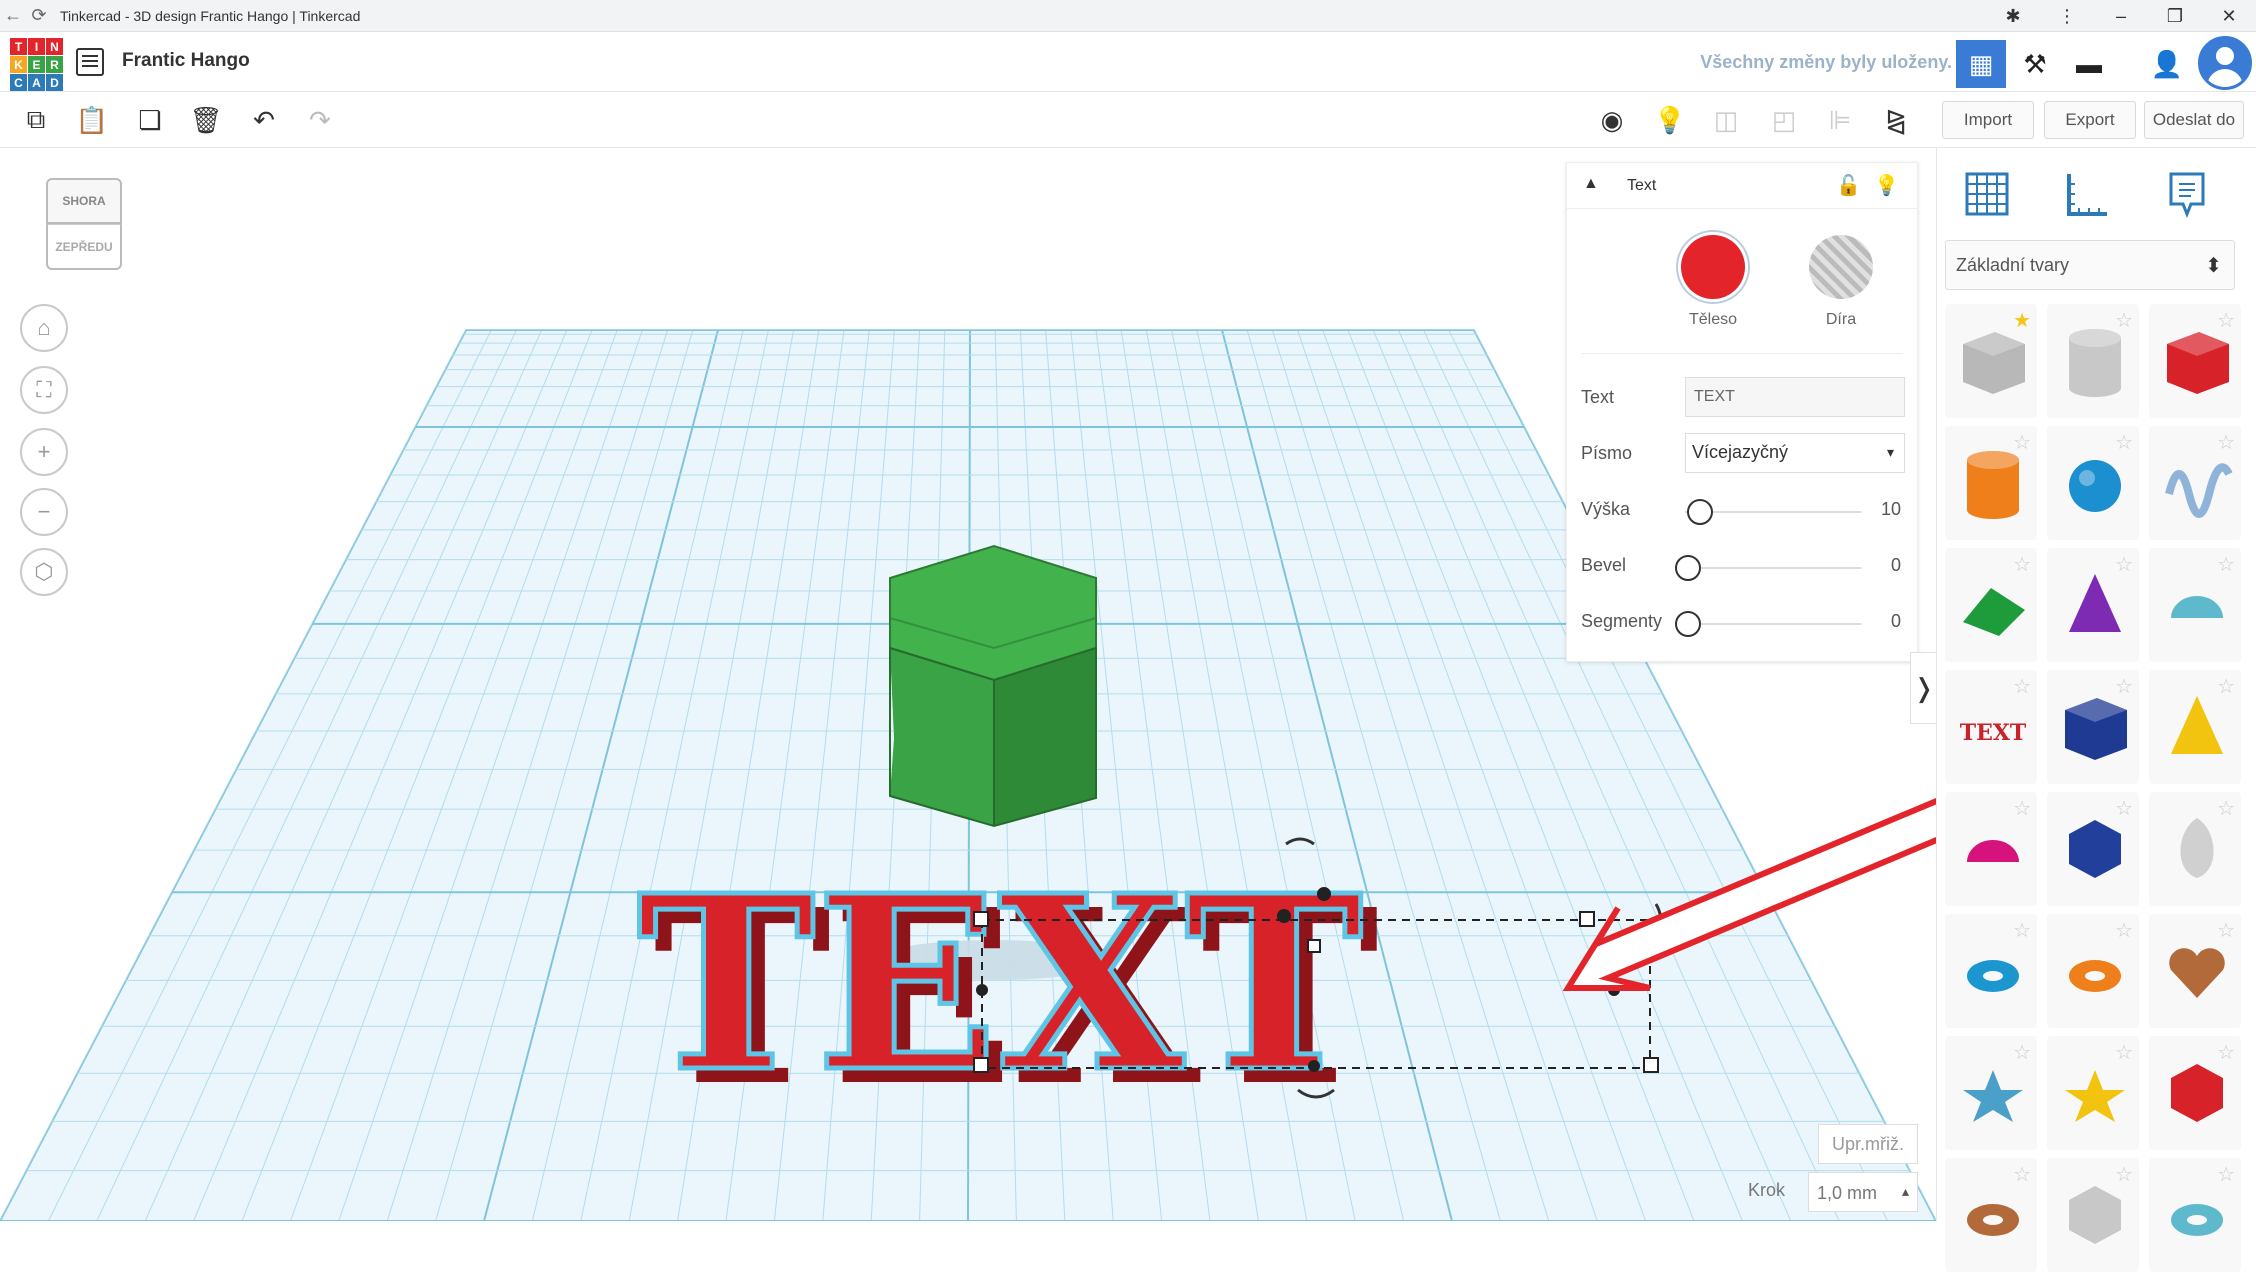  What do you see at coordinates (1981, 64) in the screenshot?
I see `grid-view-icon: ▦` at bounding box center [1981, 64].